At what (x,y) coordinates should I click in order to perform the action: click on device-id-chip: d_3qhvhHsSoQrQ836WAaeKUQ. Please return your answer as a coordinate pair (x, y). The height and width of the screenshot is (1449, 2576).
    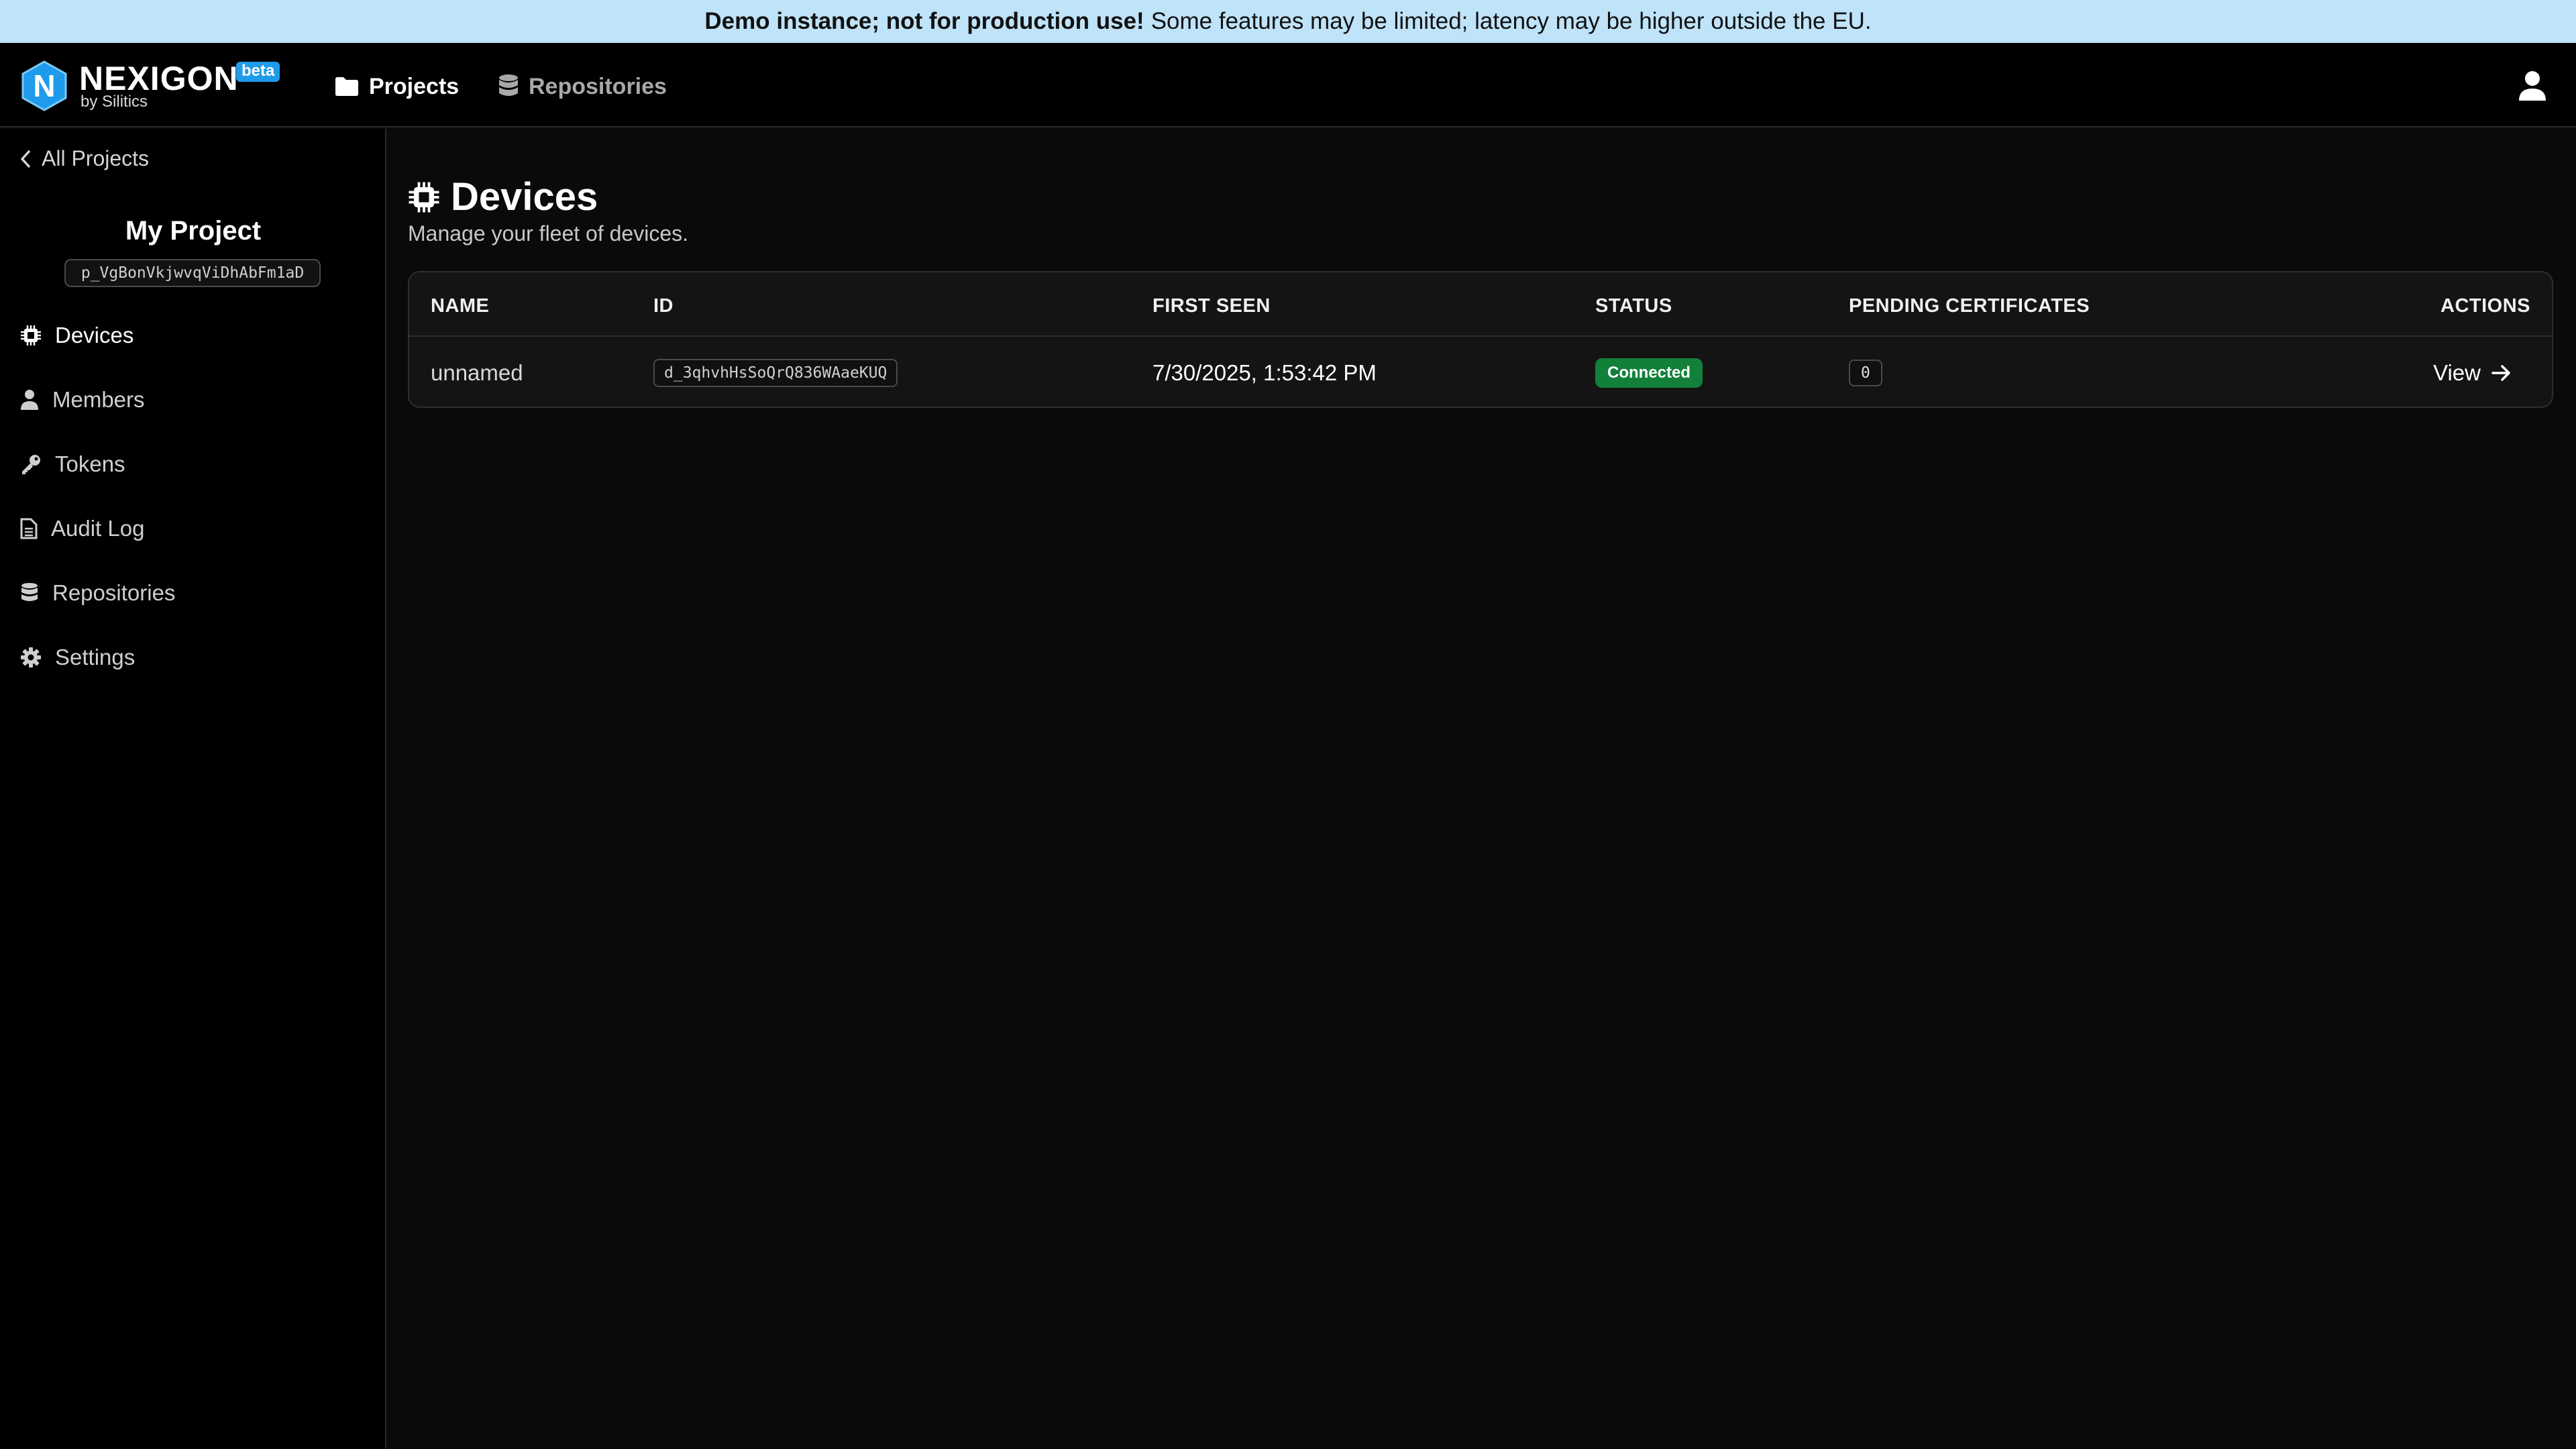
    Looking at the image, I should click on (775, 373).